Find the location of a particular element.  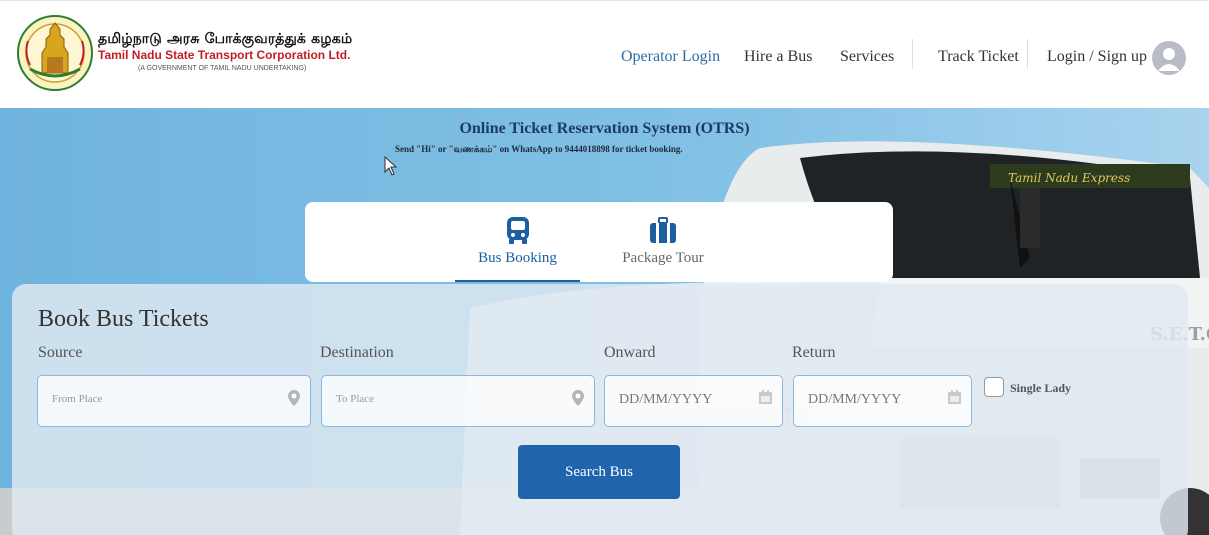

onward-label: Onward is located at coordinates (630, 352).